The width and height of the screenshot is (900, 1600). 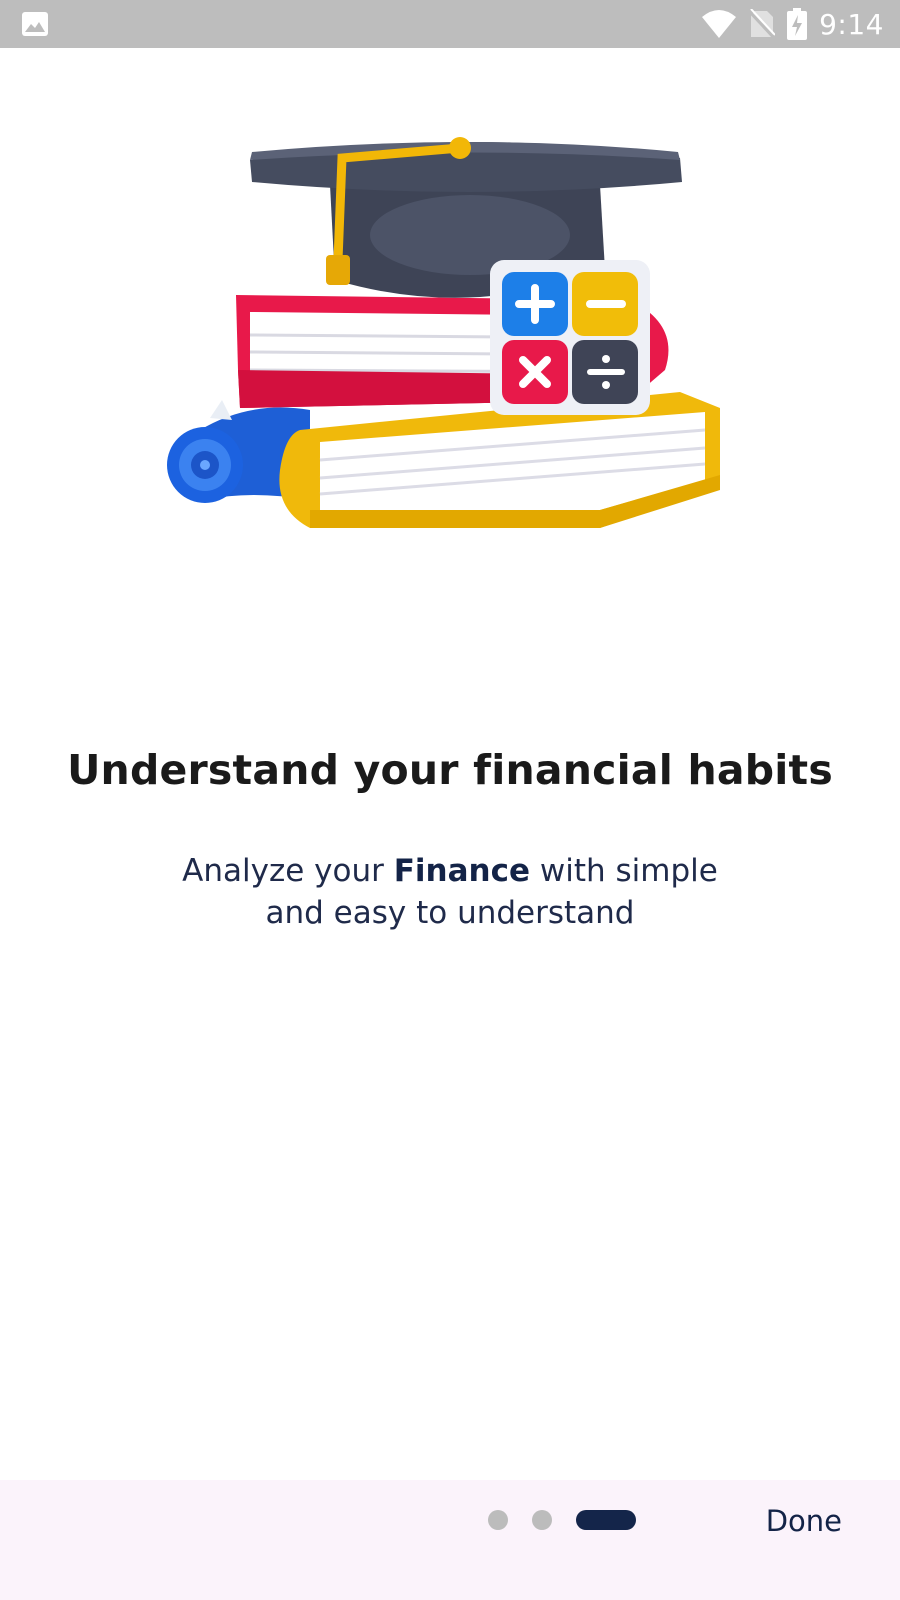 I want to click on subtitle-text-end: with simple, so click(x=624, y=871).